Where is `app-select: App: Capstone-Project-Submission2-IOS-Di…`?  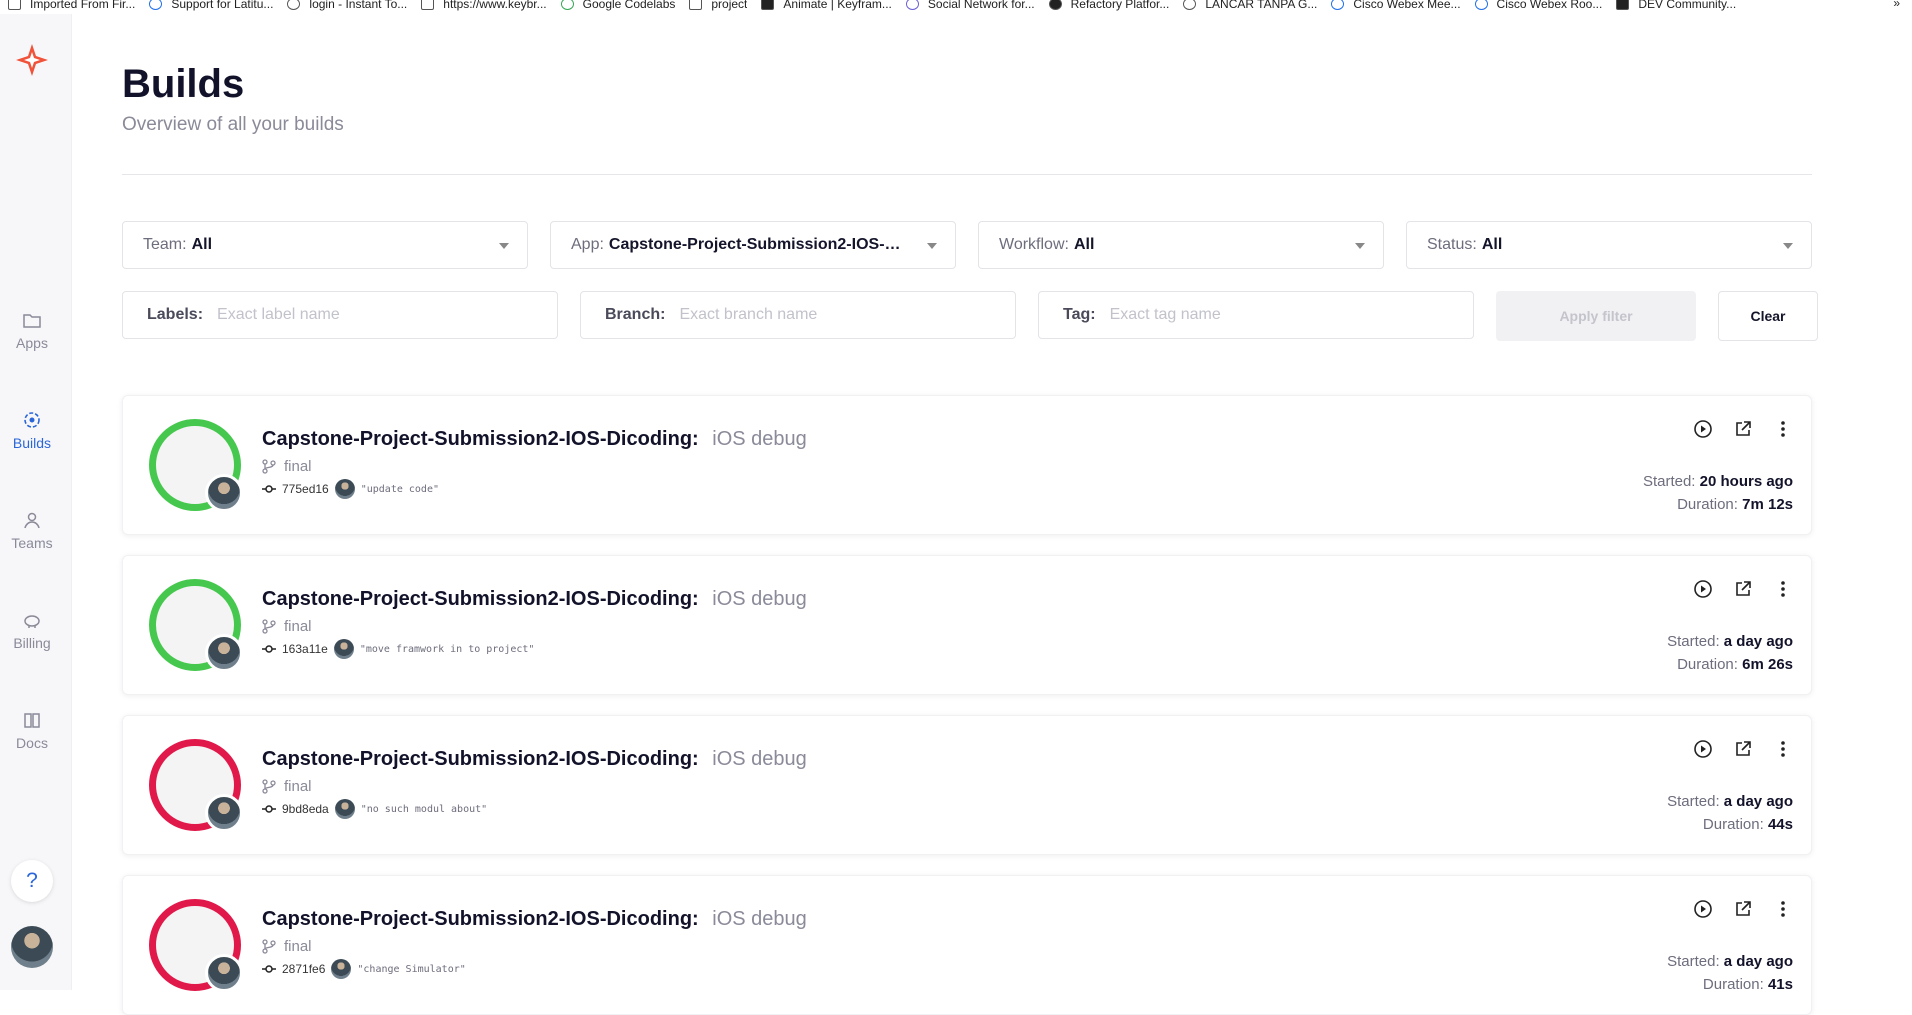
app-select: App: Capstone-Project-Submission2-IOS-Di… is located at coordinates (753, 245).